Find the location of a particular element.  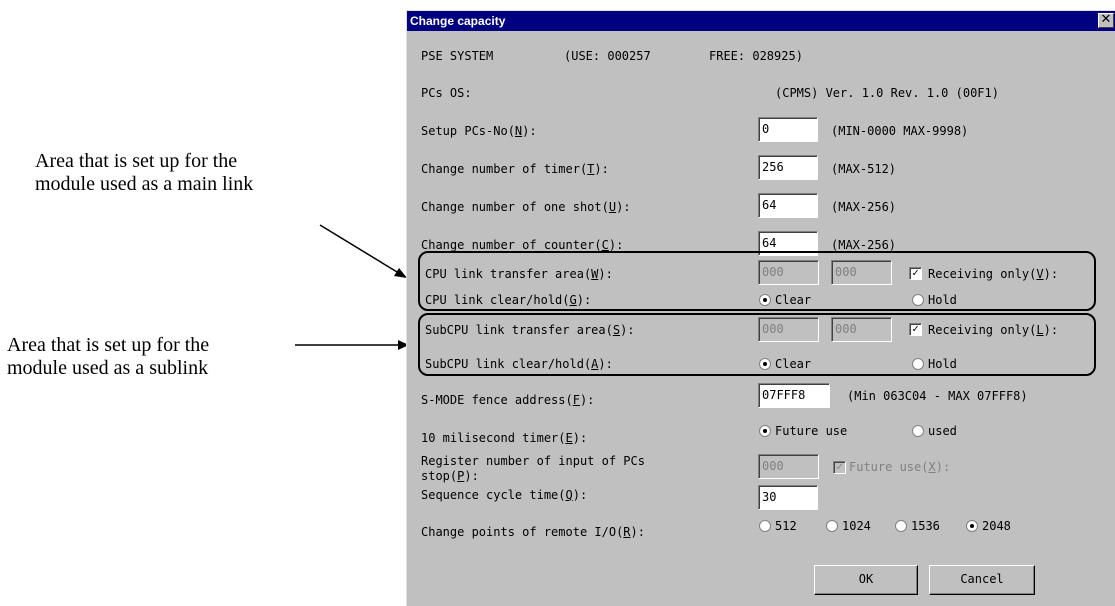

register-label-line2: stop(P): is located at coordinates (450, 476).